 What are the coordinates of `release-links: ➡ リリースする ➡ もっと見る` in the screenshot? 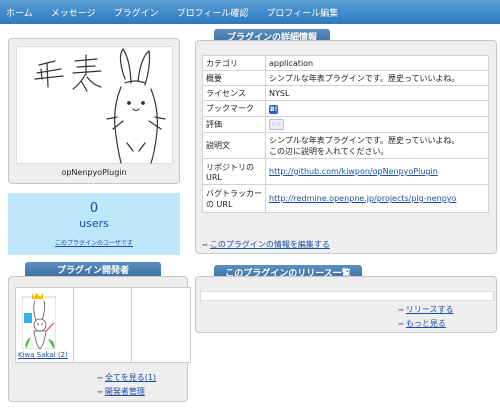 It's located at (425, 317).